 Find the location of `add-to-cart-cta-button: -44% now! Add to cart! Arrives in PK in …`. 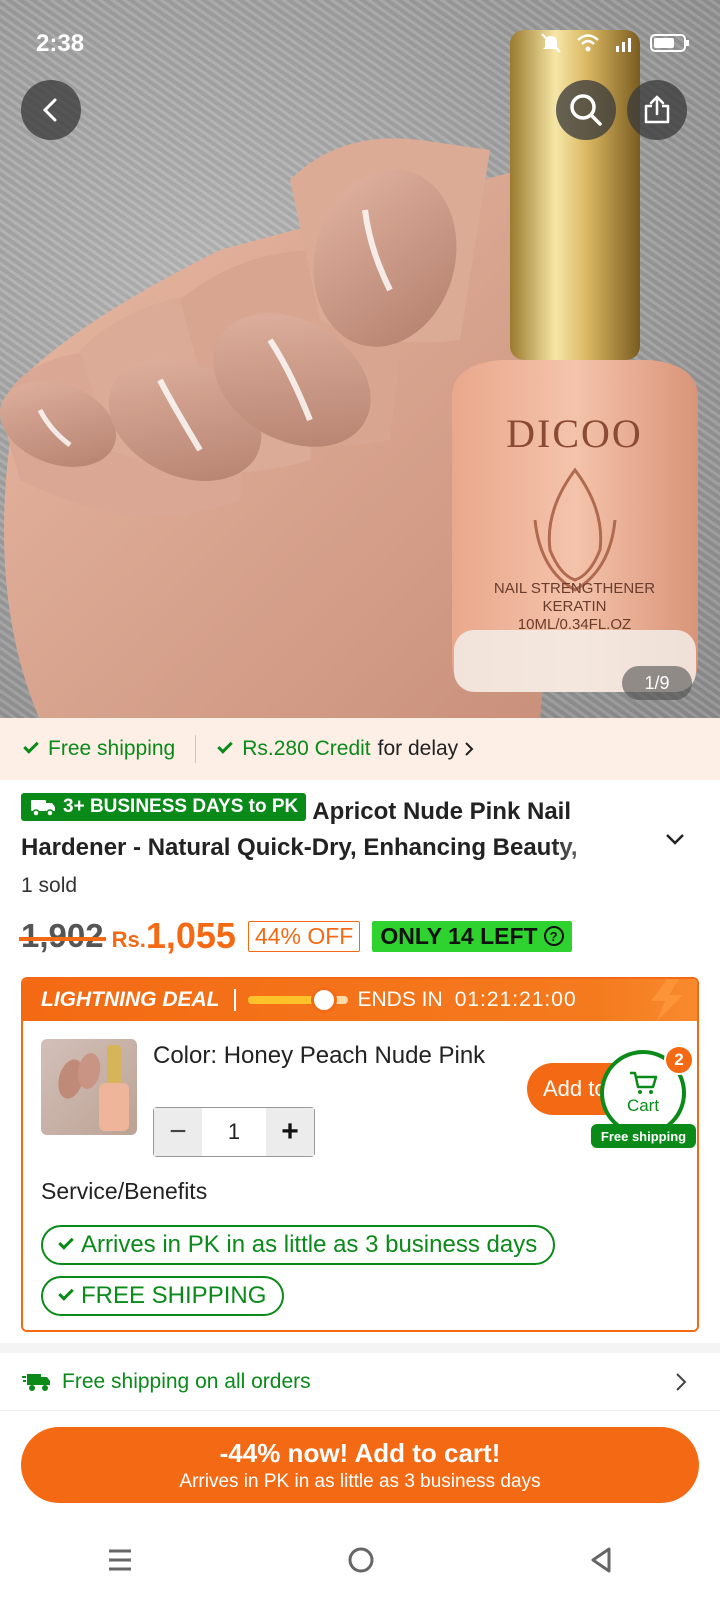

add-to-cart-cta-button: -44% now! Add to cart! Arrives in PK in … is located at coordinates (360, 1465).